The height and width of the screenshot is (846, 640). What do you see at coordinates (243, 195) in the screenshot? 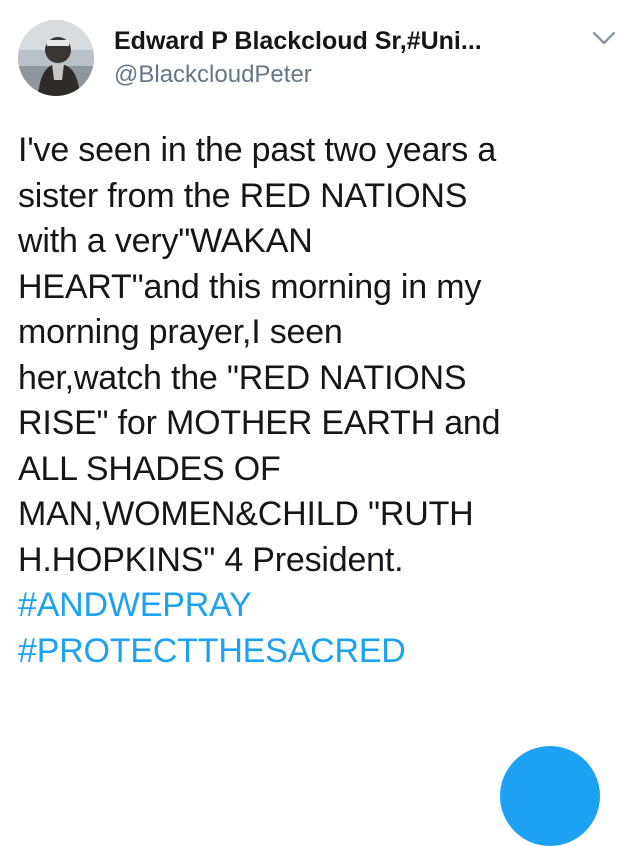
I see `tweet-text-line: sister from the RED NATIONS` at bounding box center [243, 195].